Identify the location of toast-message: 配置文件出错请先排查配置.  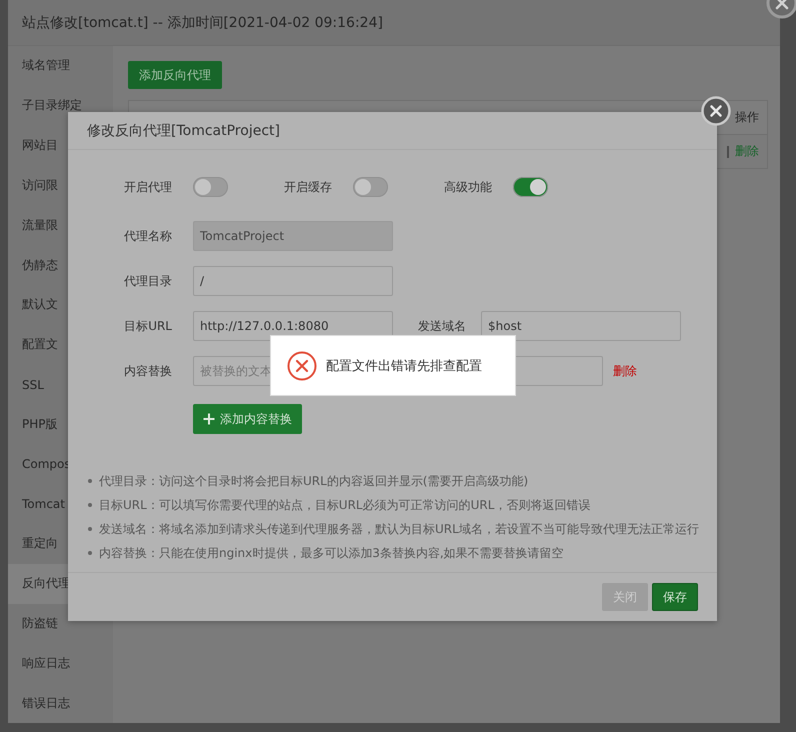
(404, 366).